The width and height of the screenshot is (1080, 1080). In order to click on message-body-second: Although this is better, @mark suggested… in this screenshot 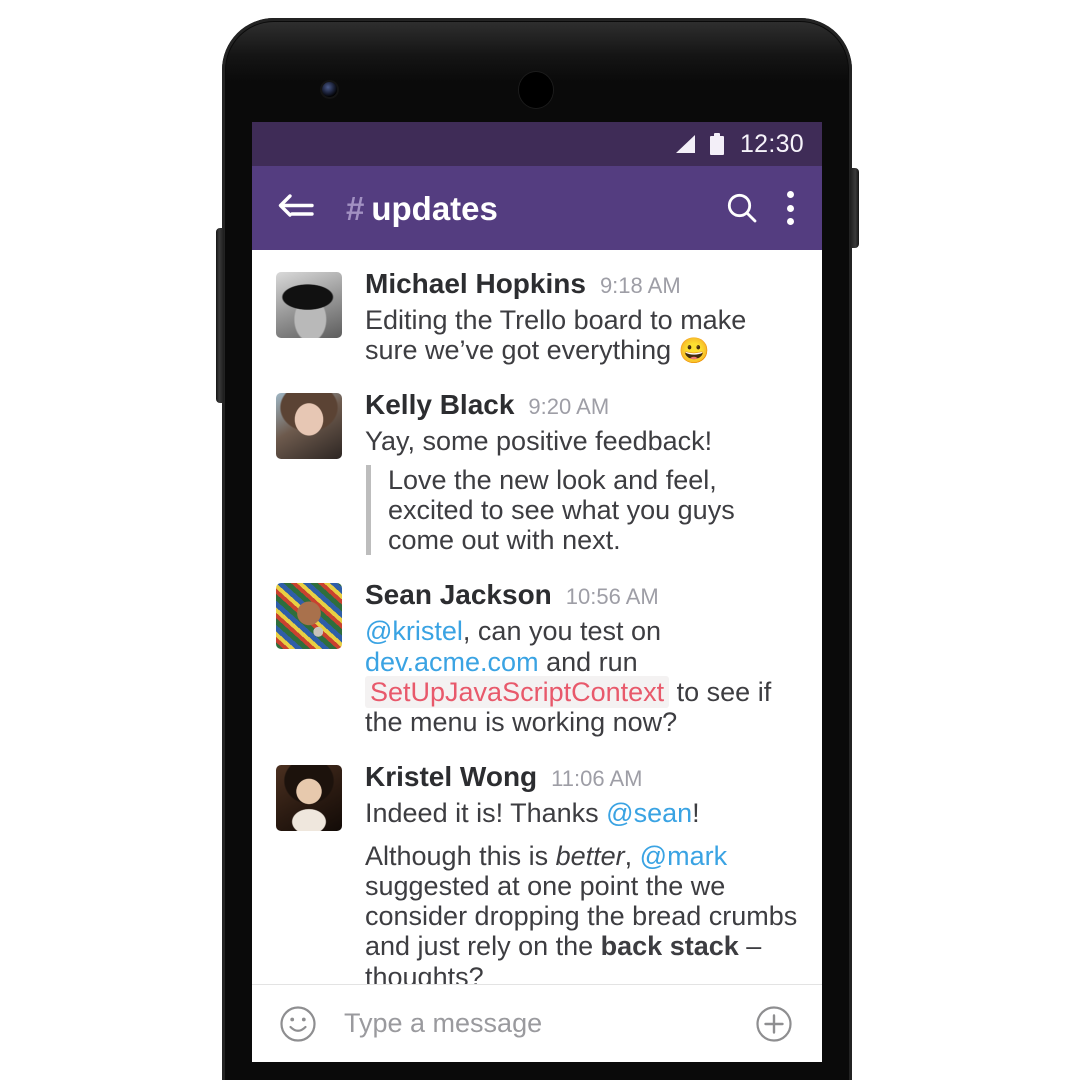, I will do `click(582, 912)`.